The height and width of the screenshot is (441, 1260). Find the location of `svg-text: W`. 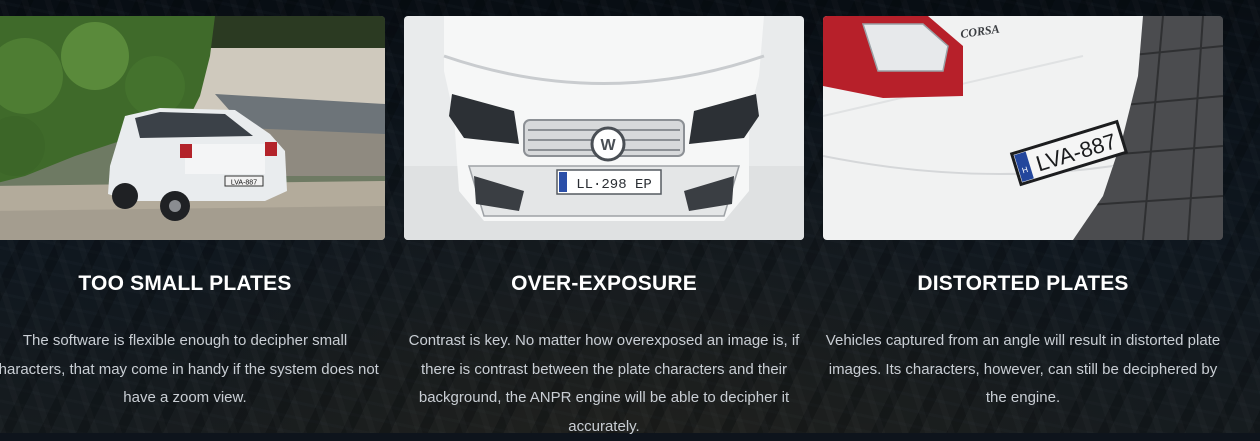

svg-text: W is located at coordinates (608, 145).